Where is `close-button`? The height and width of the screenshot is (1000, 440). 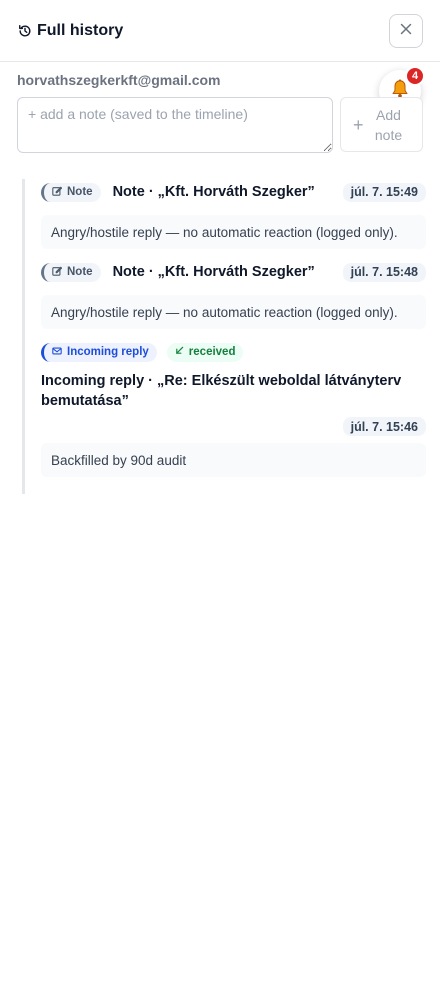 close-button is located at coordinates (406, 30).